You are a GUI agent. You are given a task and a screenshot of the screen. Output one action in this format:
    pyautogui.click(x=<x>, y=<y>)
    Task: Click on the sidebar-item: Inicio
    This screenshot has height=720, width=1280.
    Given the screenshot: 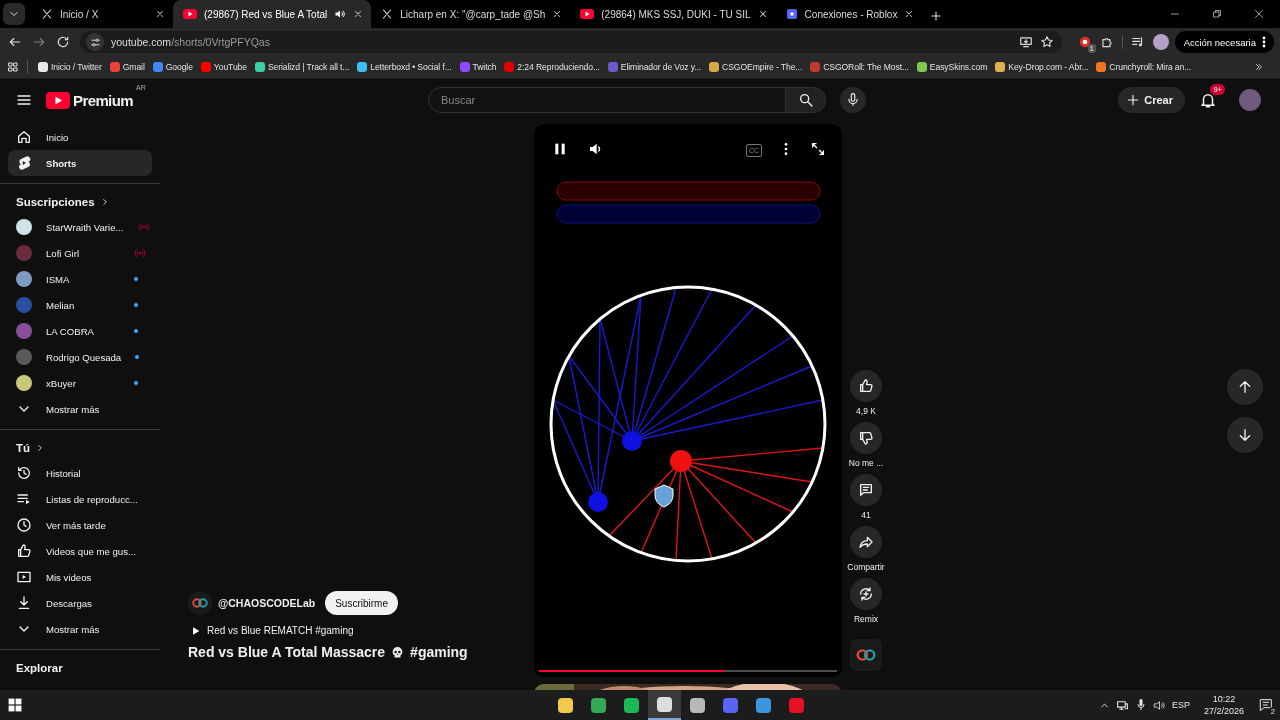 What is the action you would take?
    pyautogui.click(x=80, y=137)
    